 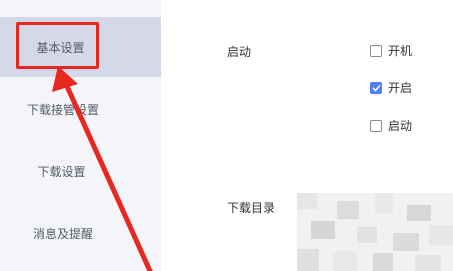 I want to click on startup-section-label: 启动, so click(x=239, y=52).